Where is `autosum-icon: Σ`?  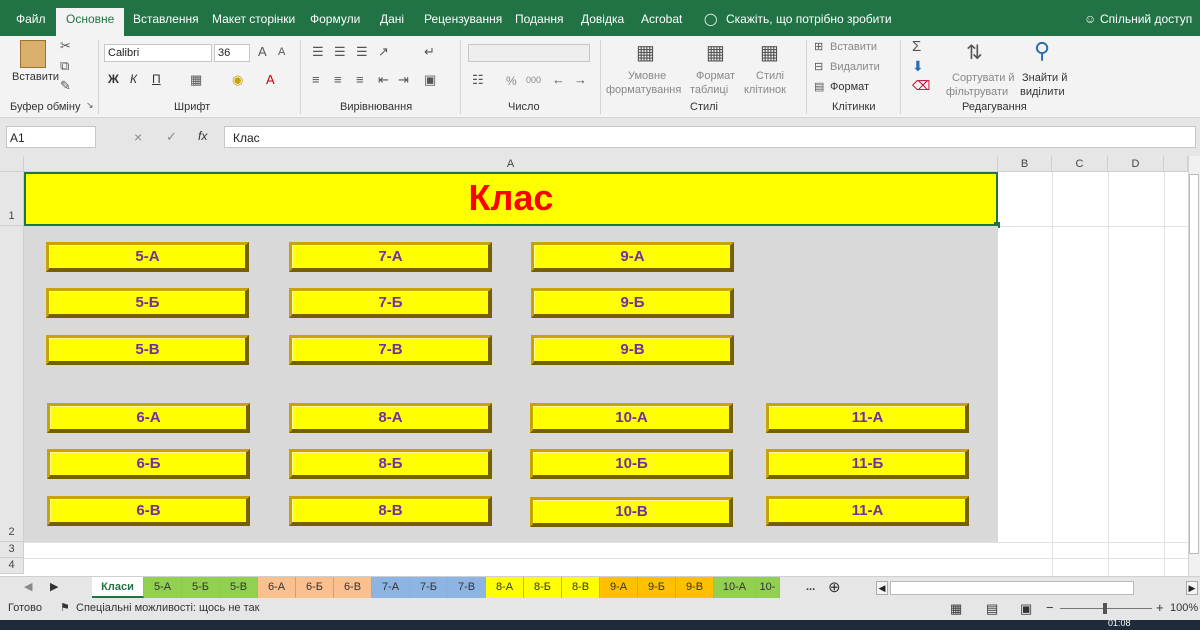 autosum-icon: Σ is located at coordinates (916, 46).